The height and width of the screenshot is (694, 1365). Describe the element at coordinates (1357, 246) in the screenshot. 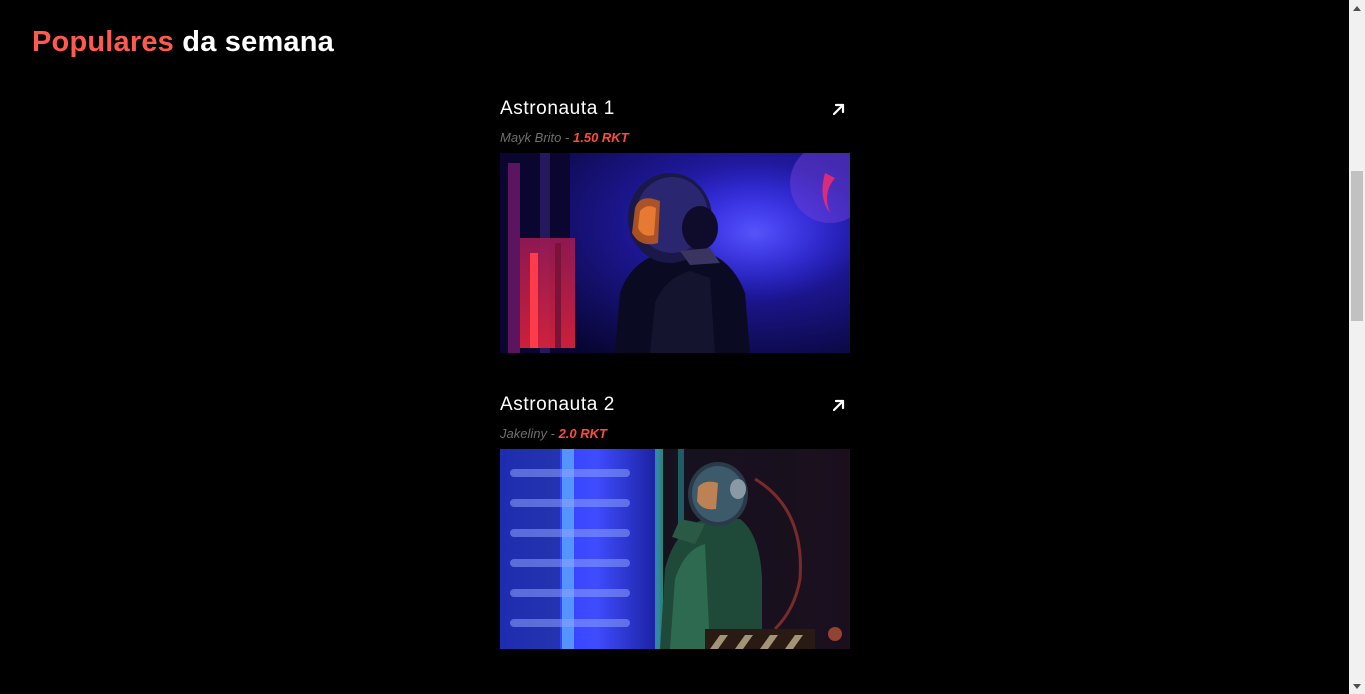

I see `scrollbar-thumb` at that location.